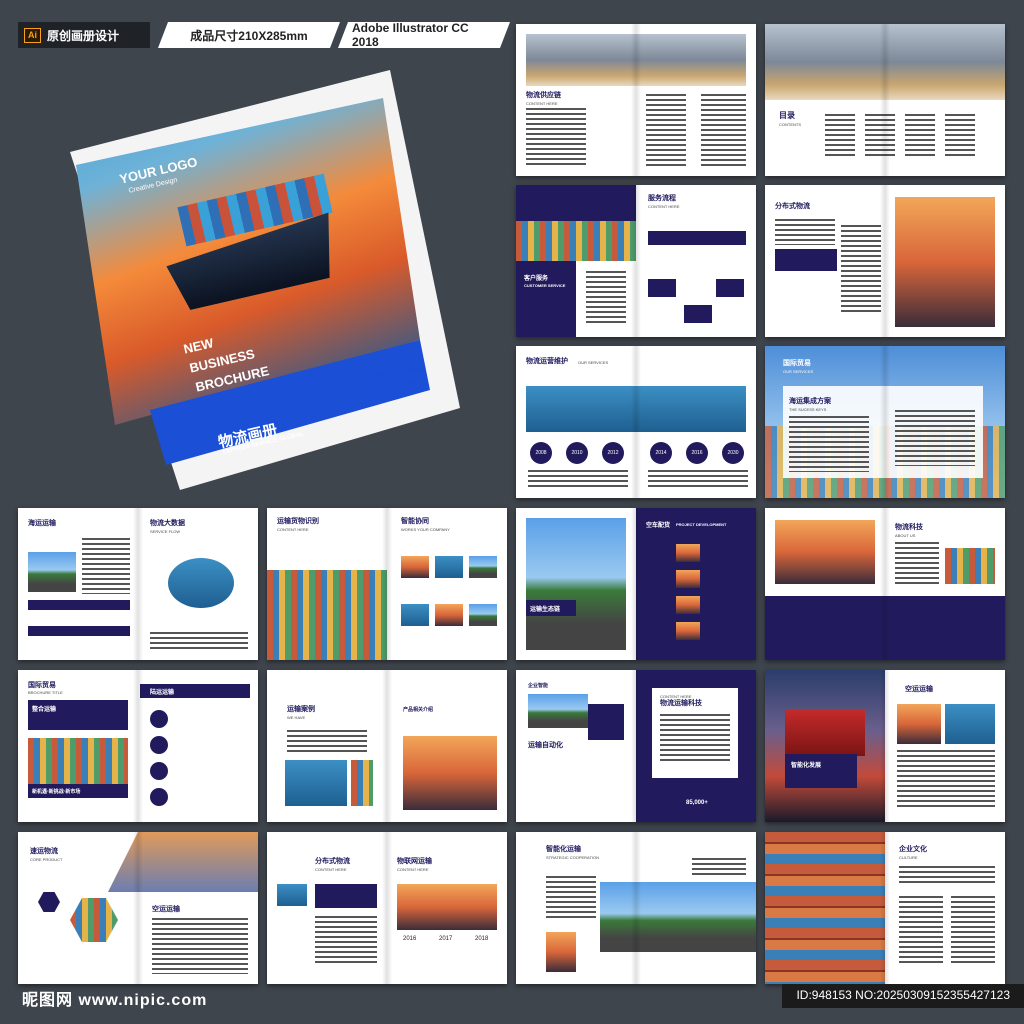  Describe the element at coordinates (905, 535) in the screenshot. I see `page-subtitle: ABOUT US` at that location.